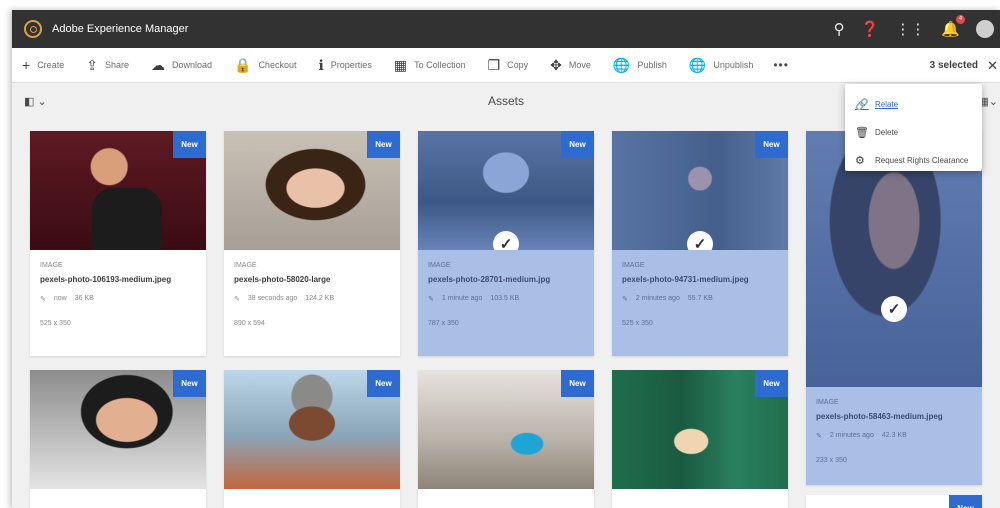 Image resolution: width=1000 pixels, height=508 pixels. I want to click on more-actions-button: •••, so click(781, 65).